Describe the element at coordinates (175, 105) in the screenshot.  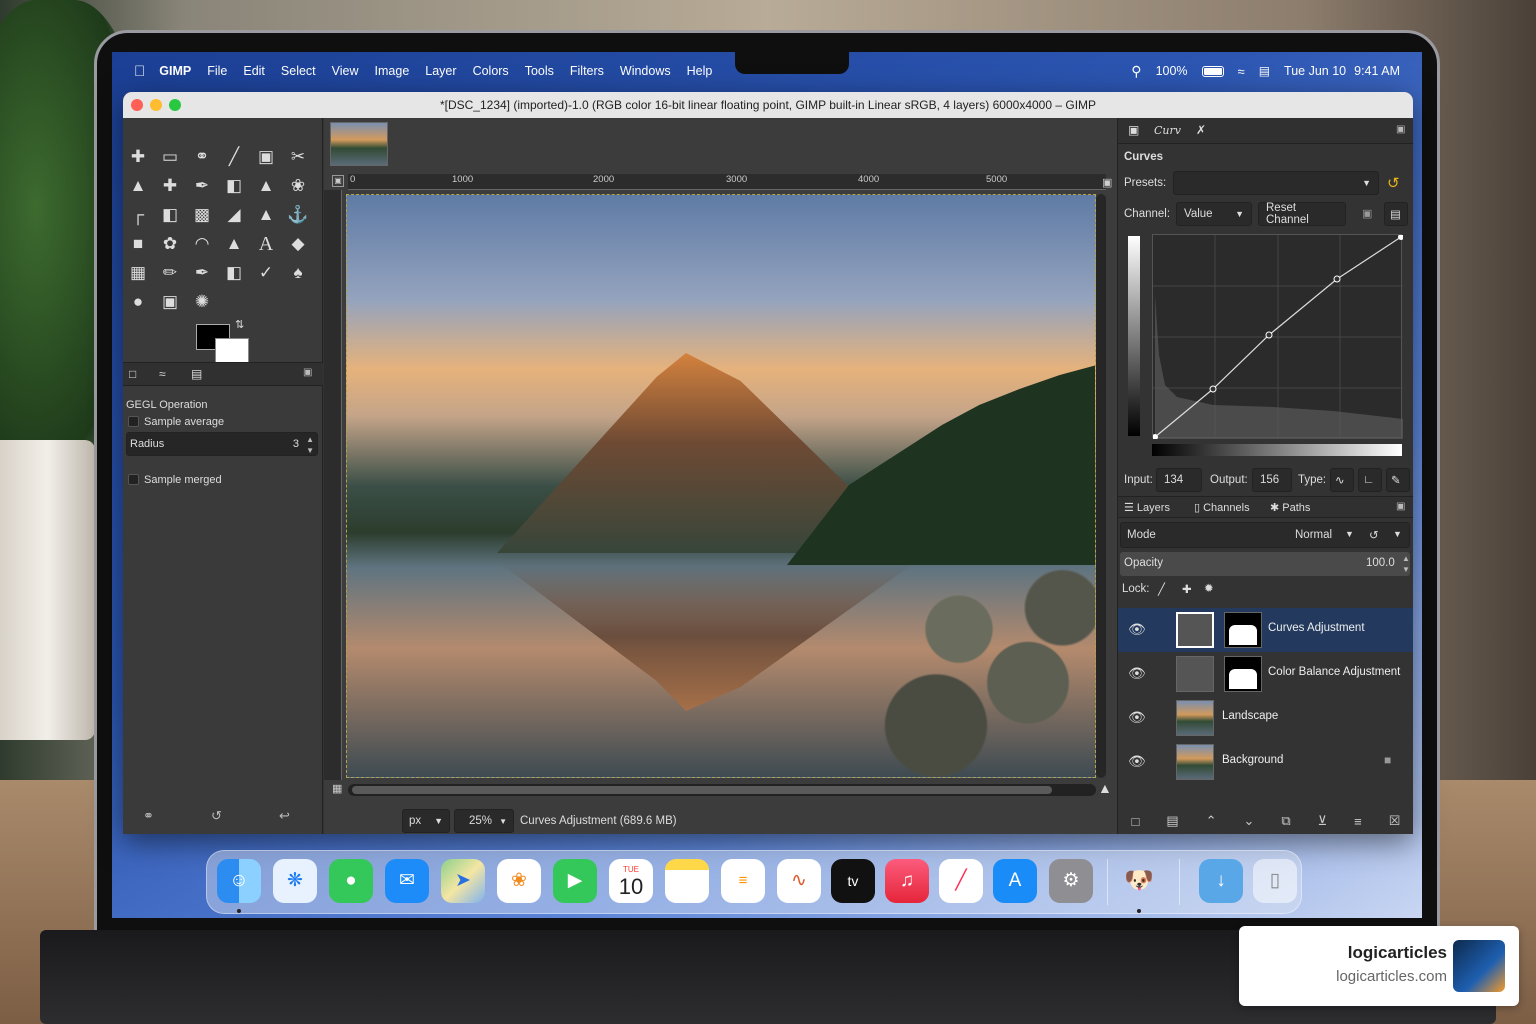
I see `zoom-window-button` at that location.